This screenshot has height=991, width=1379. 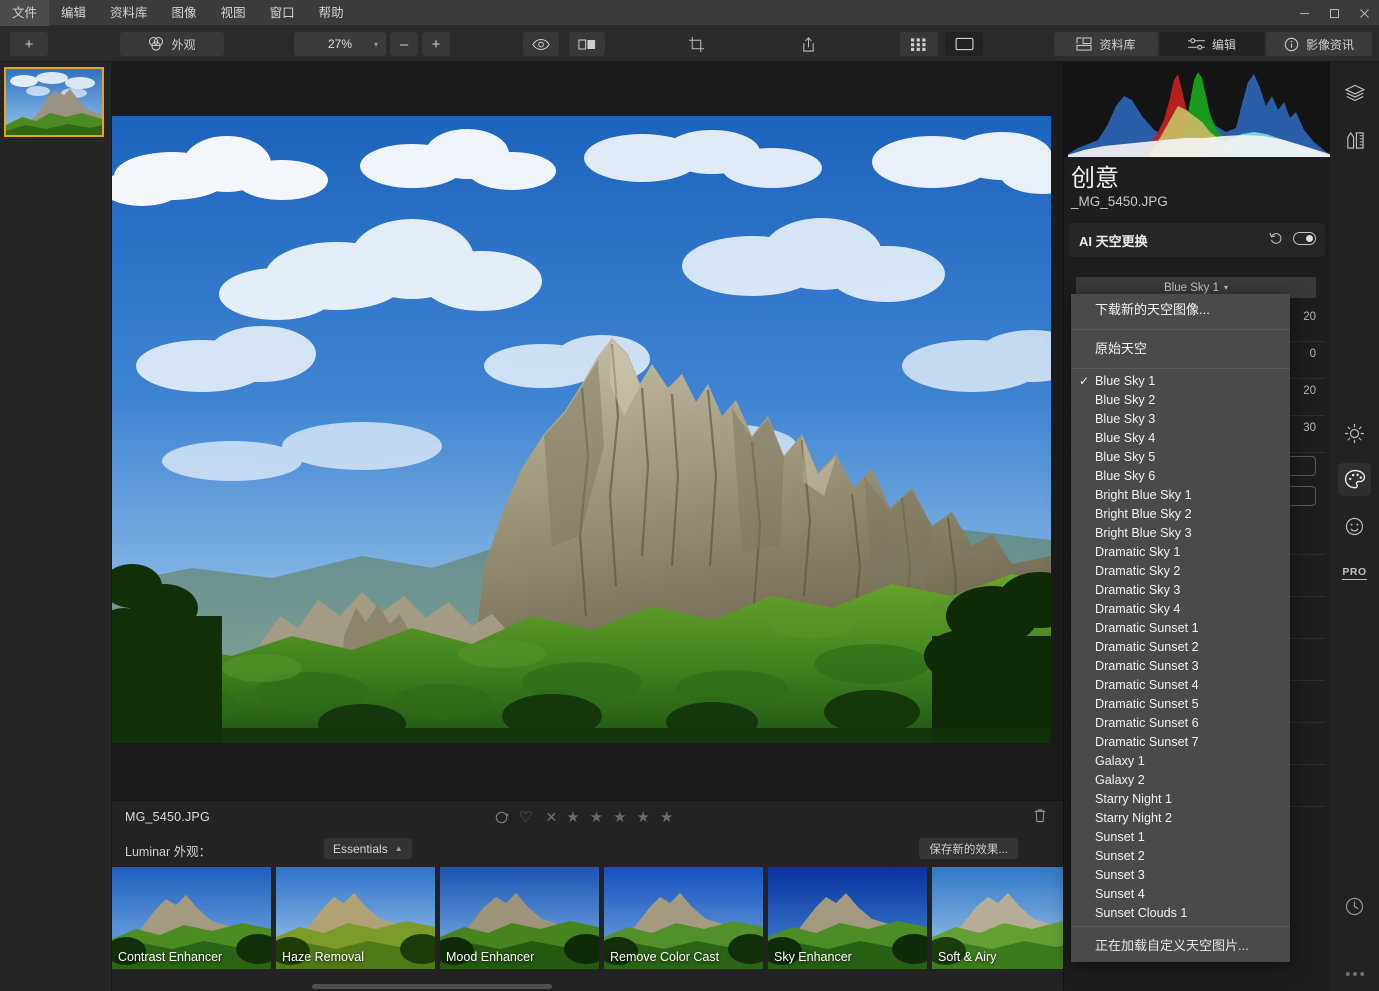 What do you see at coordinates (1354, 973) in the screenshot?
I see `more-options-button` at bounding box center [1354, 973].